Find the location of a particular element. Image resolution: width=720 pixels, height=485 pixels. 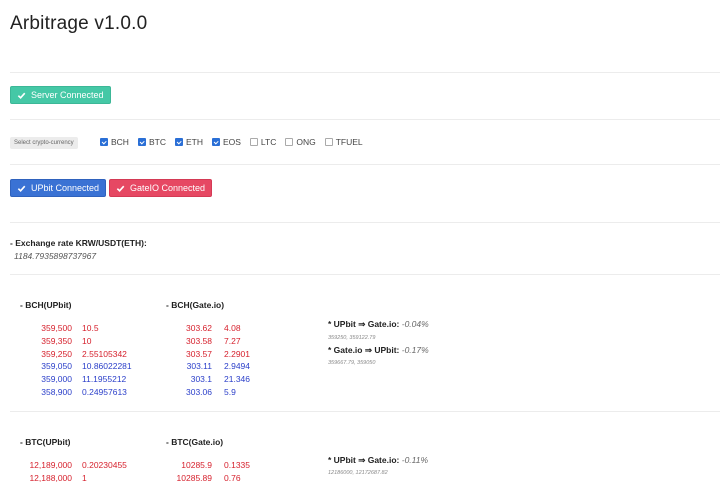

price-cell: 303.58 is located at coordinates (199, 340).